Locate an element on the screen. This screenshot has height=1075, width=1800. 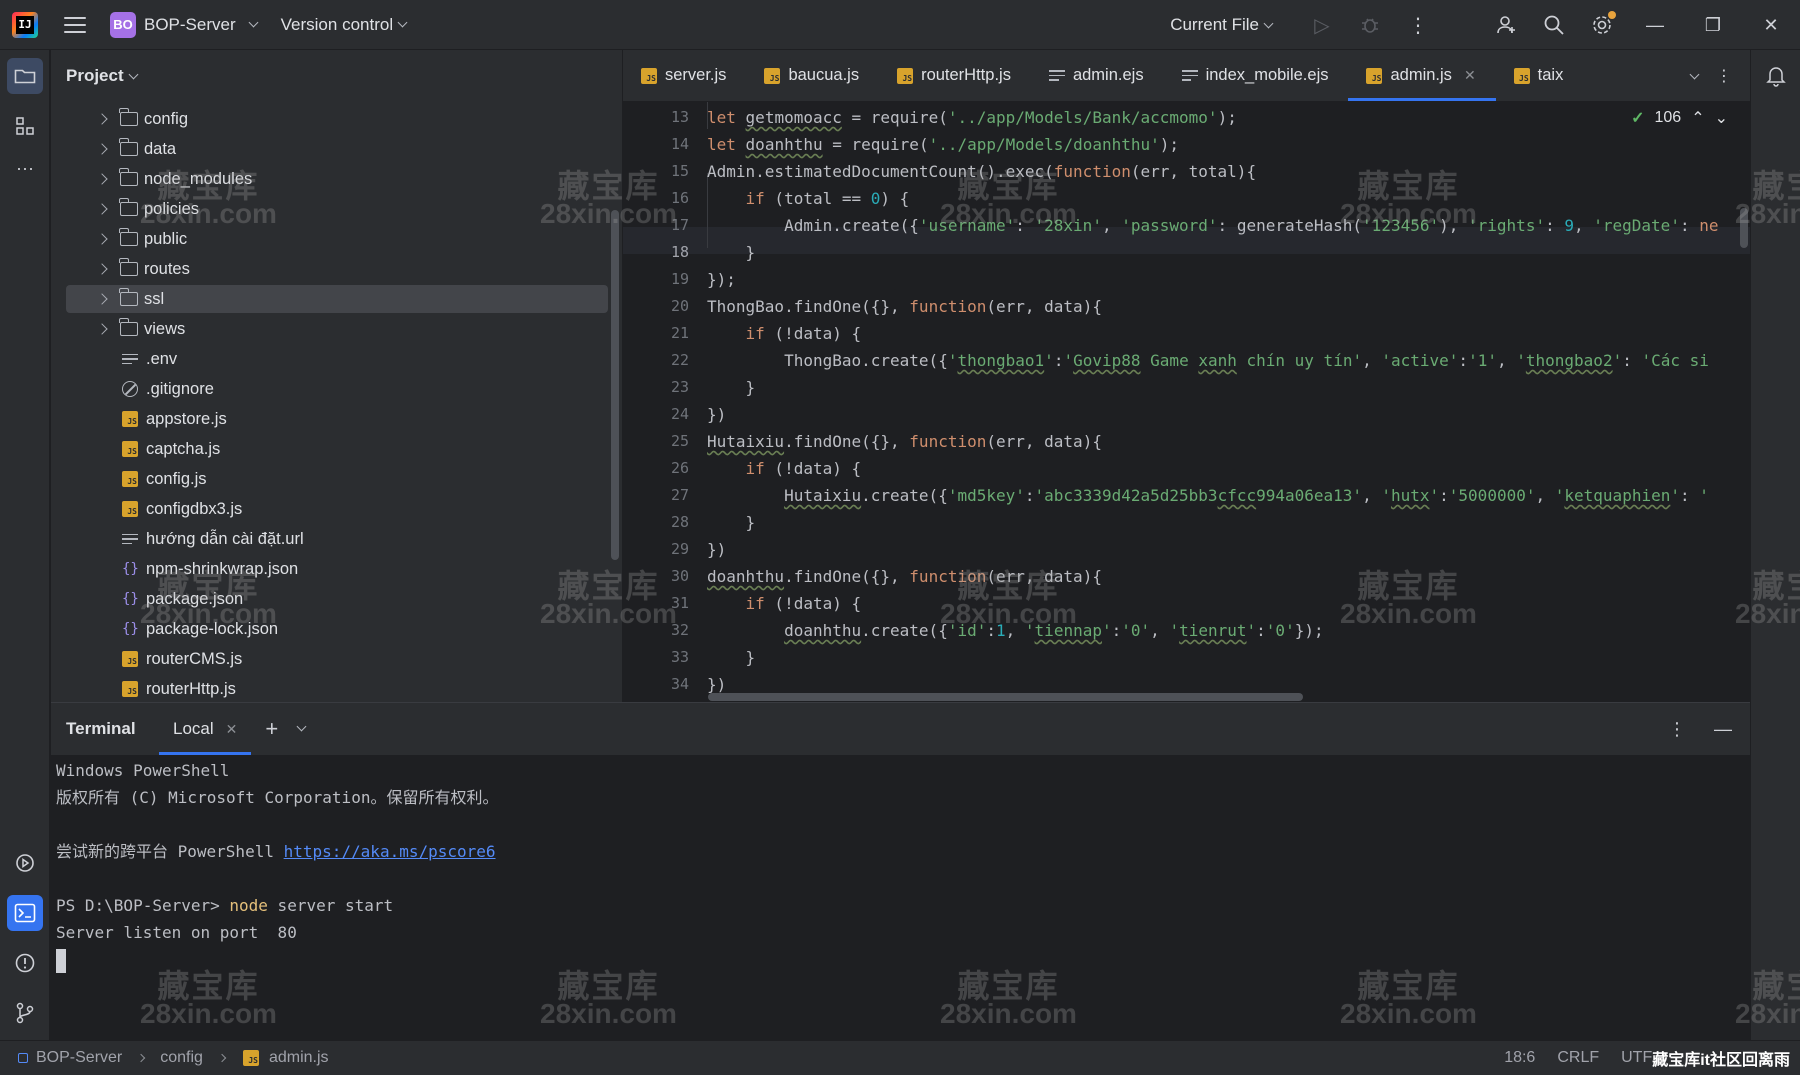
editor-tab-baucua-js: JS baucua.js is located at coordinates (812, 75).